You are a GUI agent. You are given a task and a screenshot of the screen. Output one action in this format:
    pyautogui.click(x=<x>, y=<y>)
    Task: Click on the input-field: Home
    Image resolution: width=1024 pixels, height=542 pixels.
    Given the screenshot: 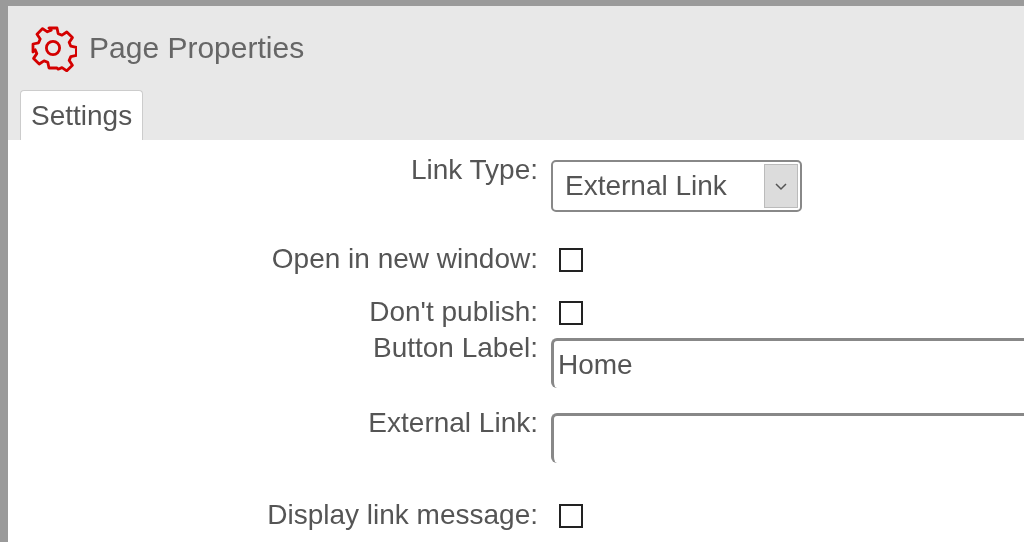 What is the action you would take?
    pyautogui.click(x=787, y=363)
    